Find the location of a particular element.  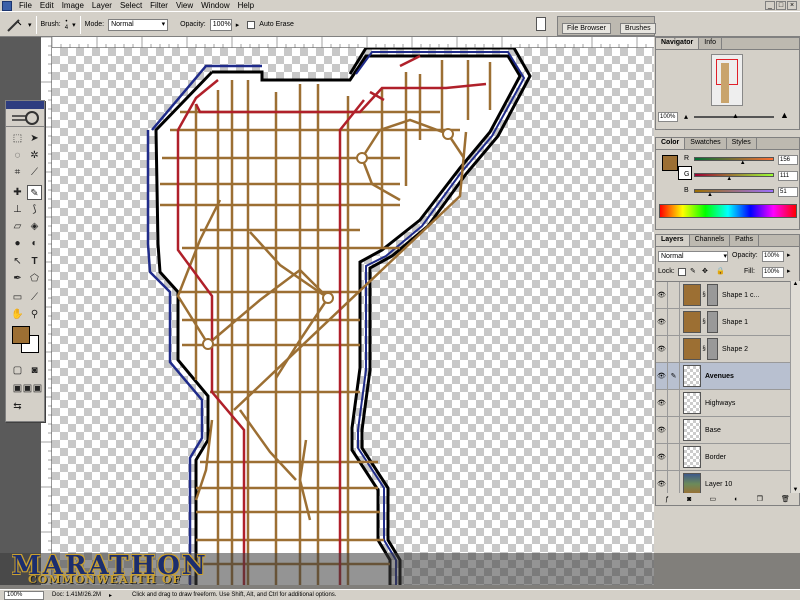

type-tool-icon: T is located at coordinates (34, 261).